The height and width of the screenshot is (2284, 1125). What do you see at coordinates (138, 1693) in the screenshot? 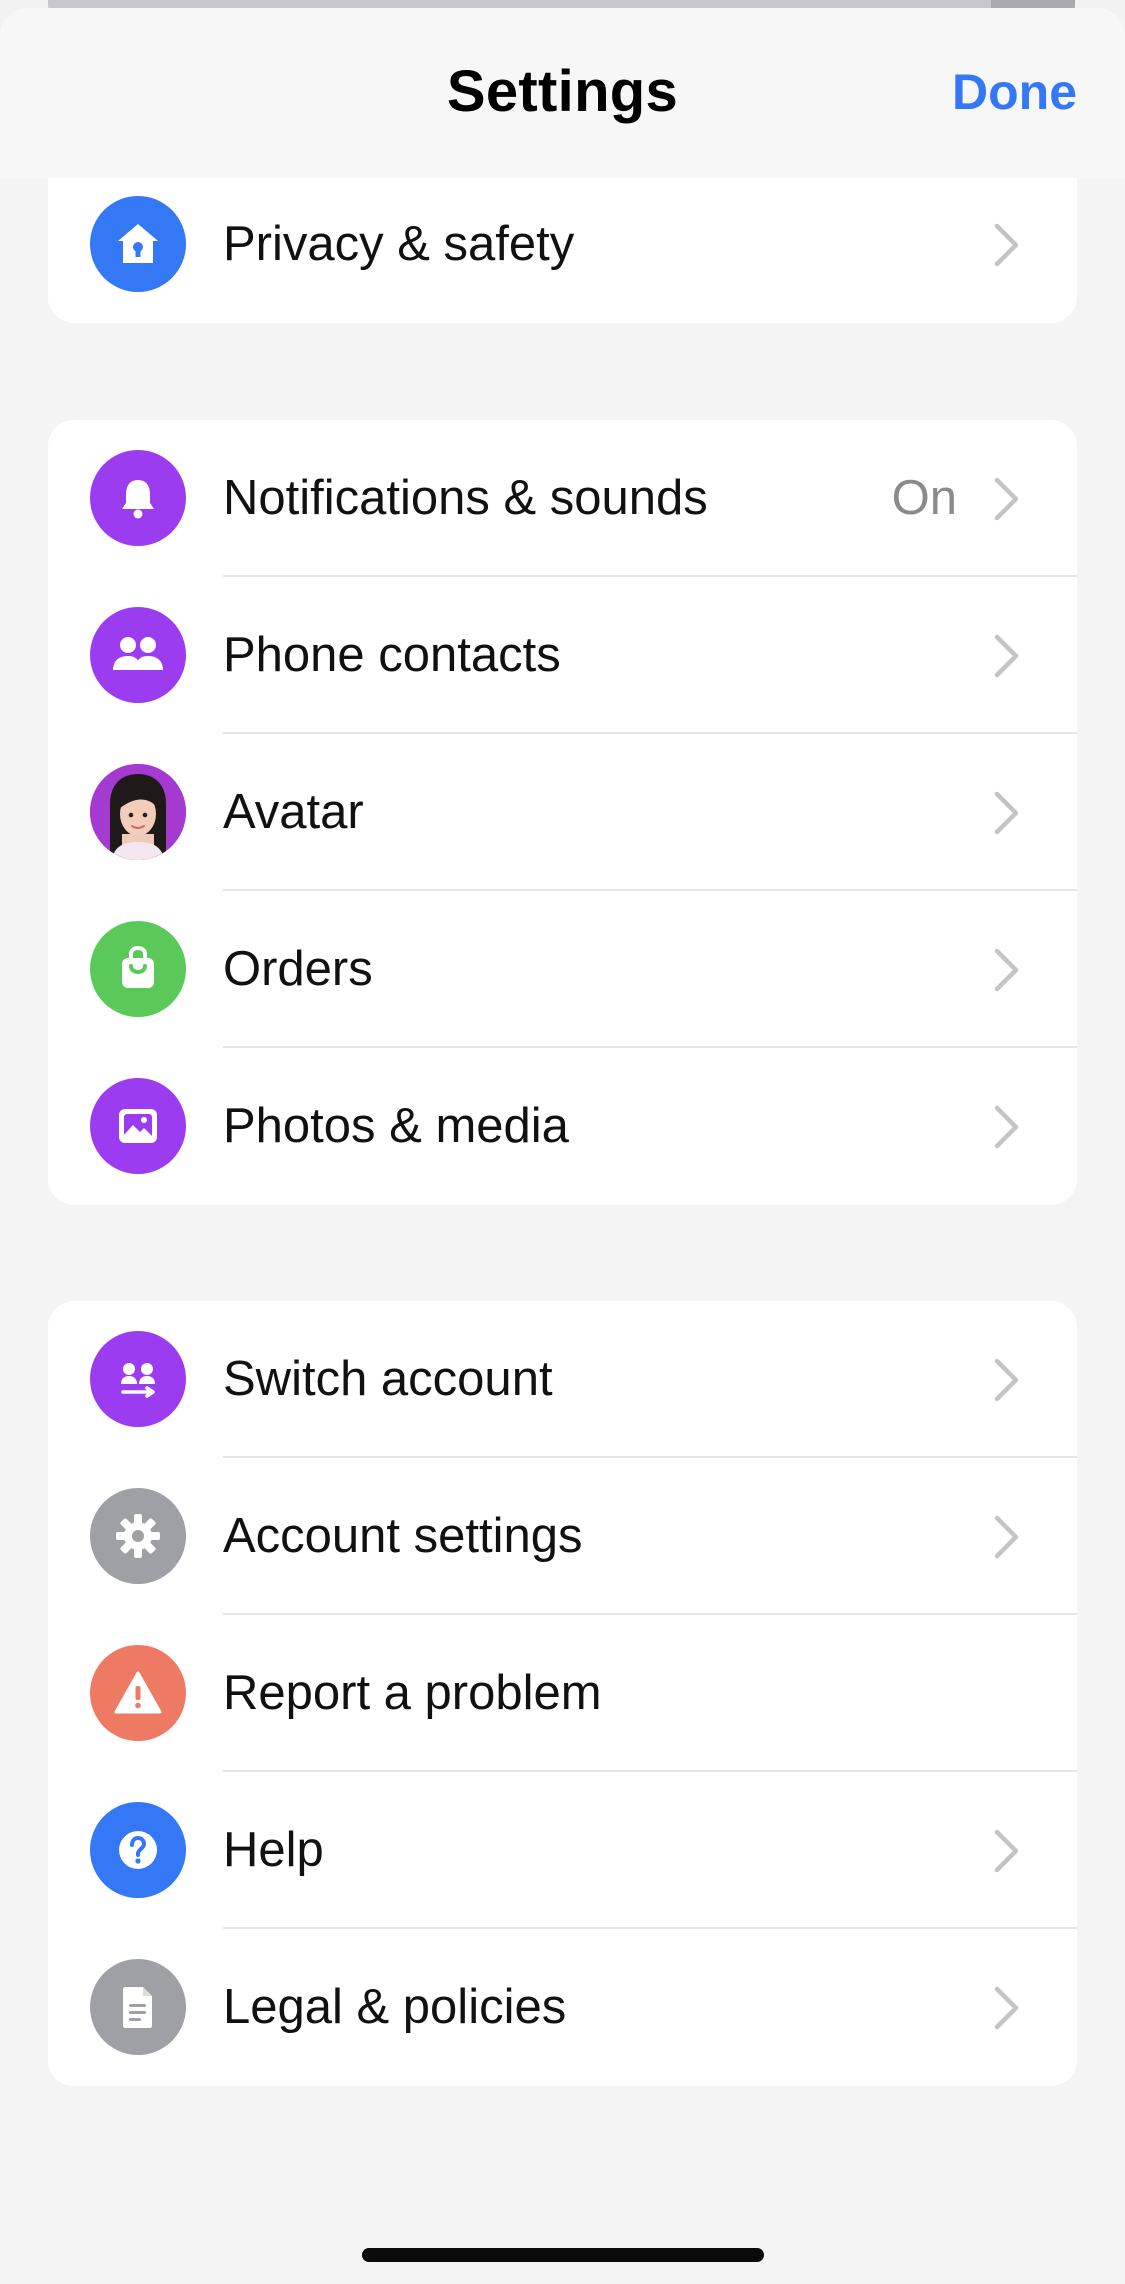
I see `warning-icon` at bounding box center [138, 1693].